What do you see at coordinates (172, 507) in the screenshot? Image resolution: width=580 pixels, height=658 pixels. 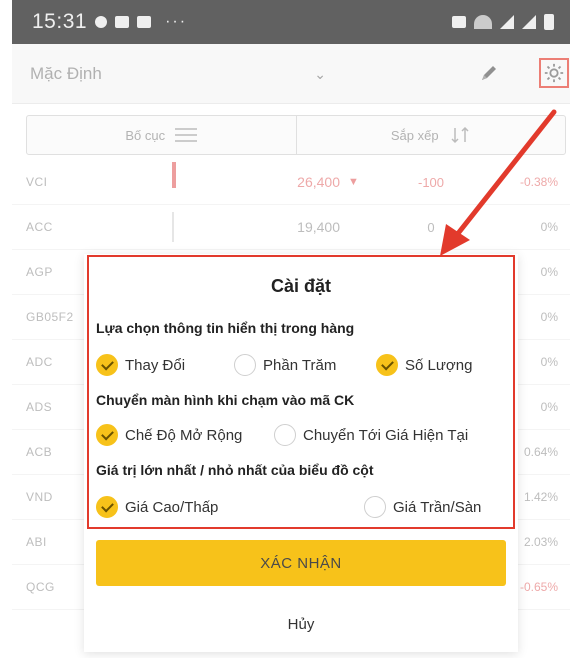 I see `option-label: Giá Cao/Thấp` at bounding box center [172, 507].